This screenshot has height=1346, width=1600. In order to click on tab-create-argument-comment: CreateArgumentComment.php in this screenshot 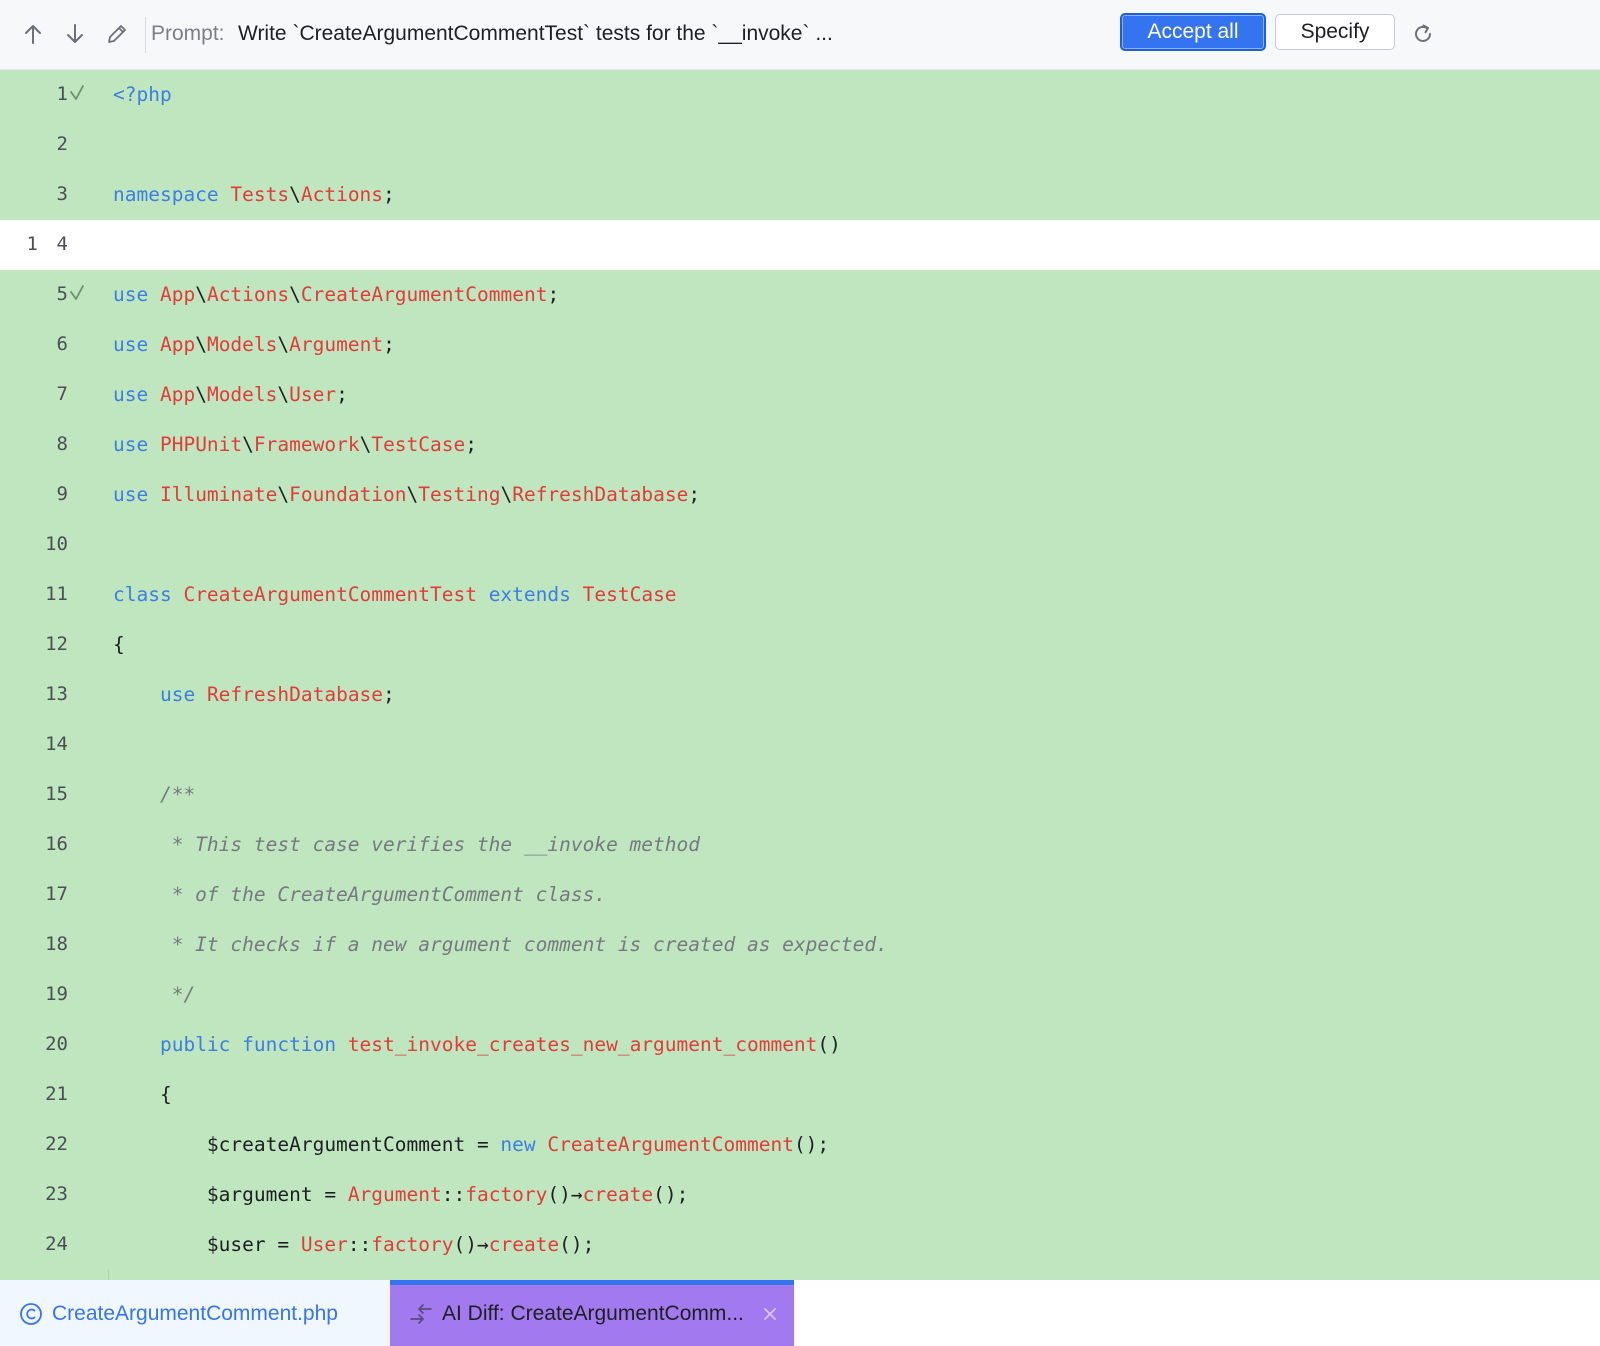, I will do `click(195, 1313)`.